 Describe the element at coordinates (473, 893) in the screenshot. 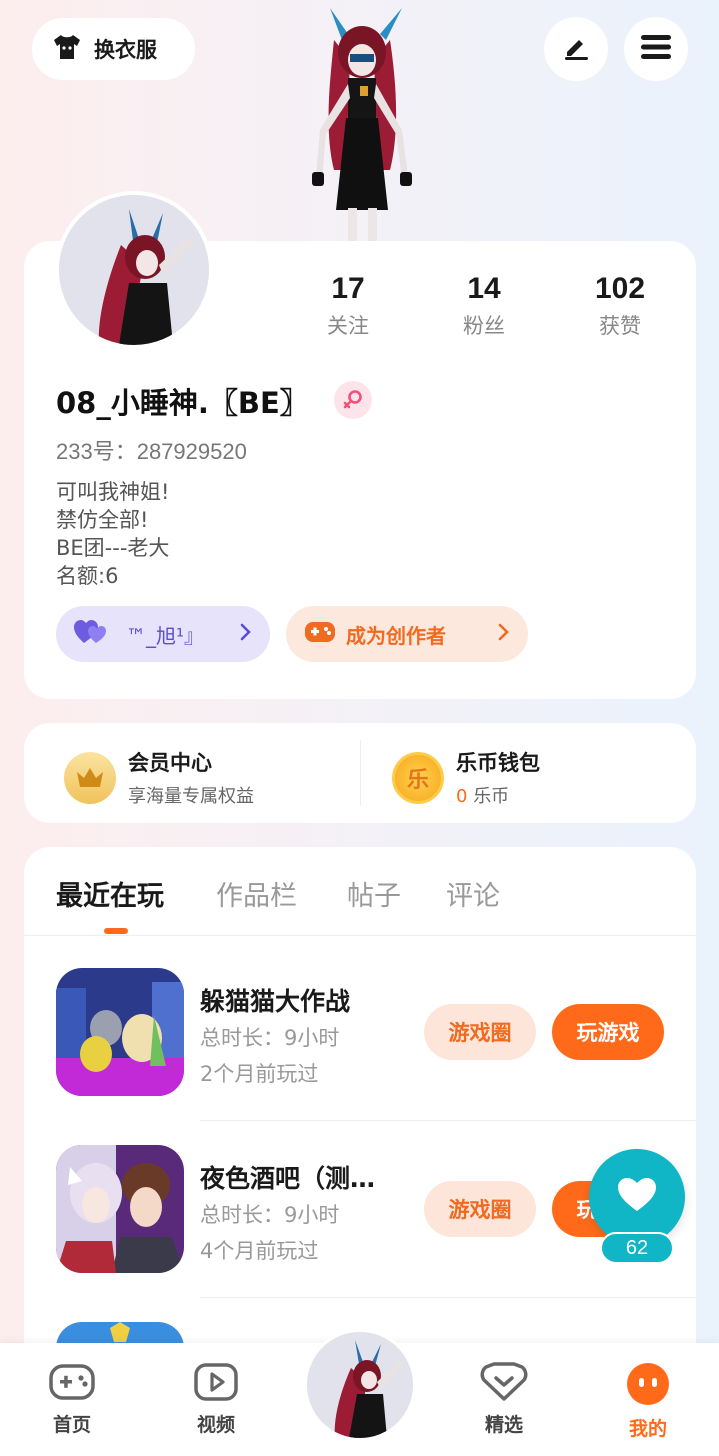

I see `tab-comments: 评论` at that location.